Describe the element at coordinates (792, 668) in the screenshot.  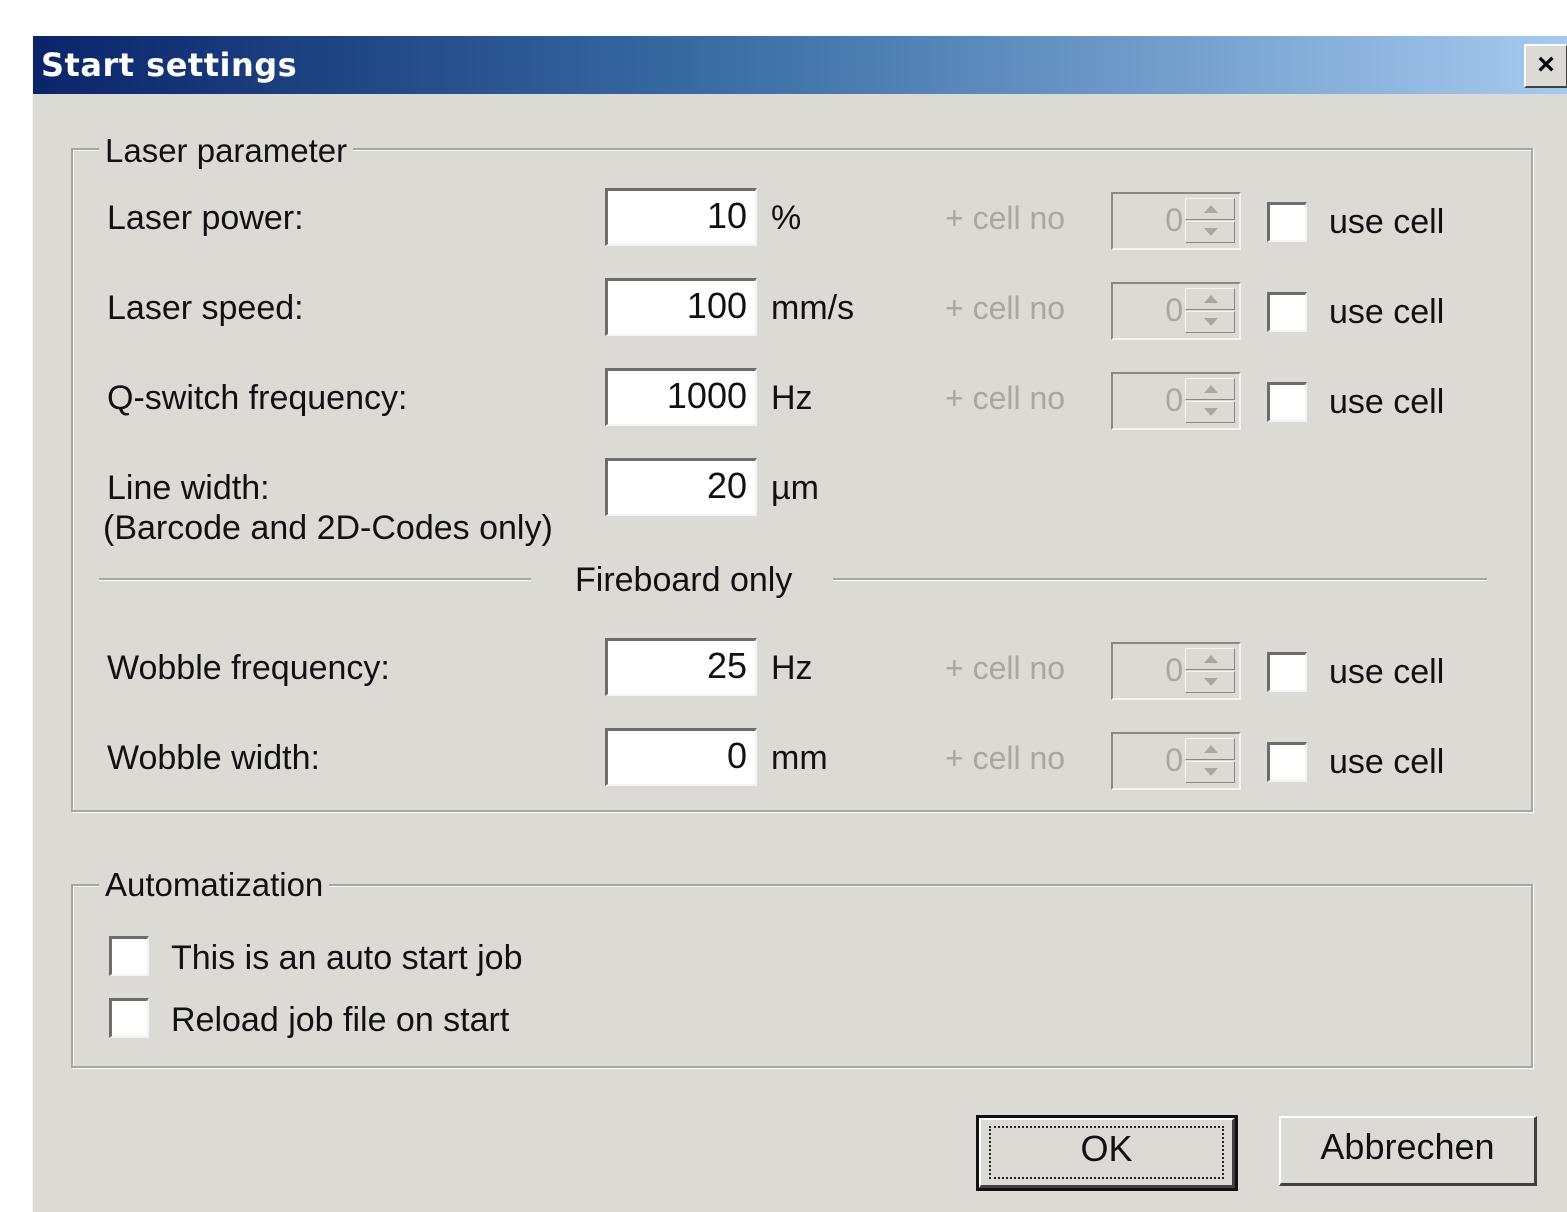
I see `wobble-frequency-unit: Hz` at that location.